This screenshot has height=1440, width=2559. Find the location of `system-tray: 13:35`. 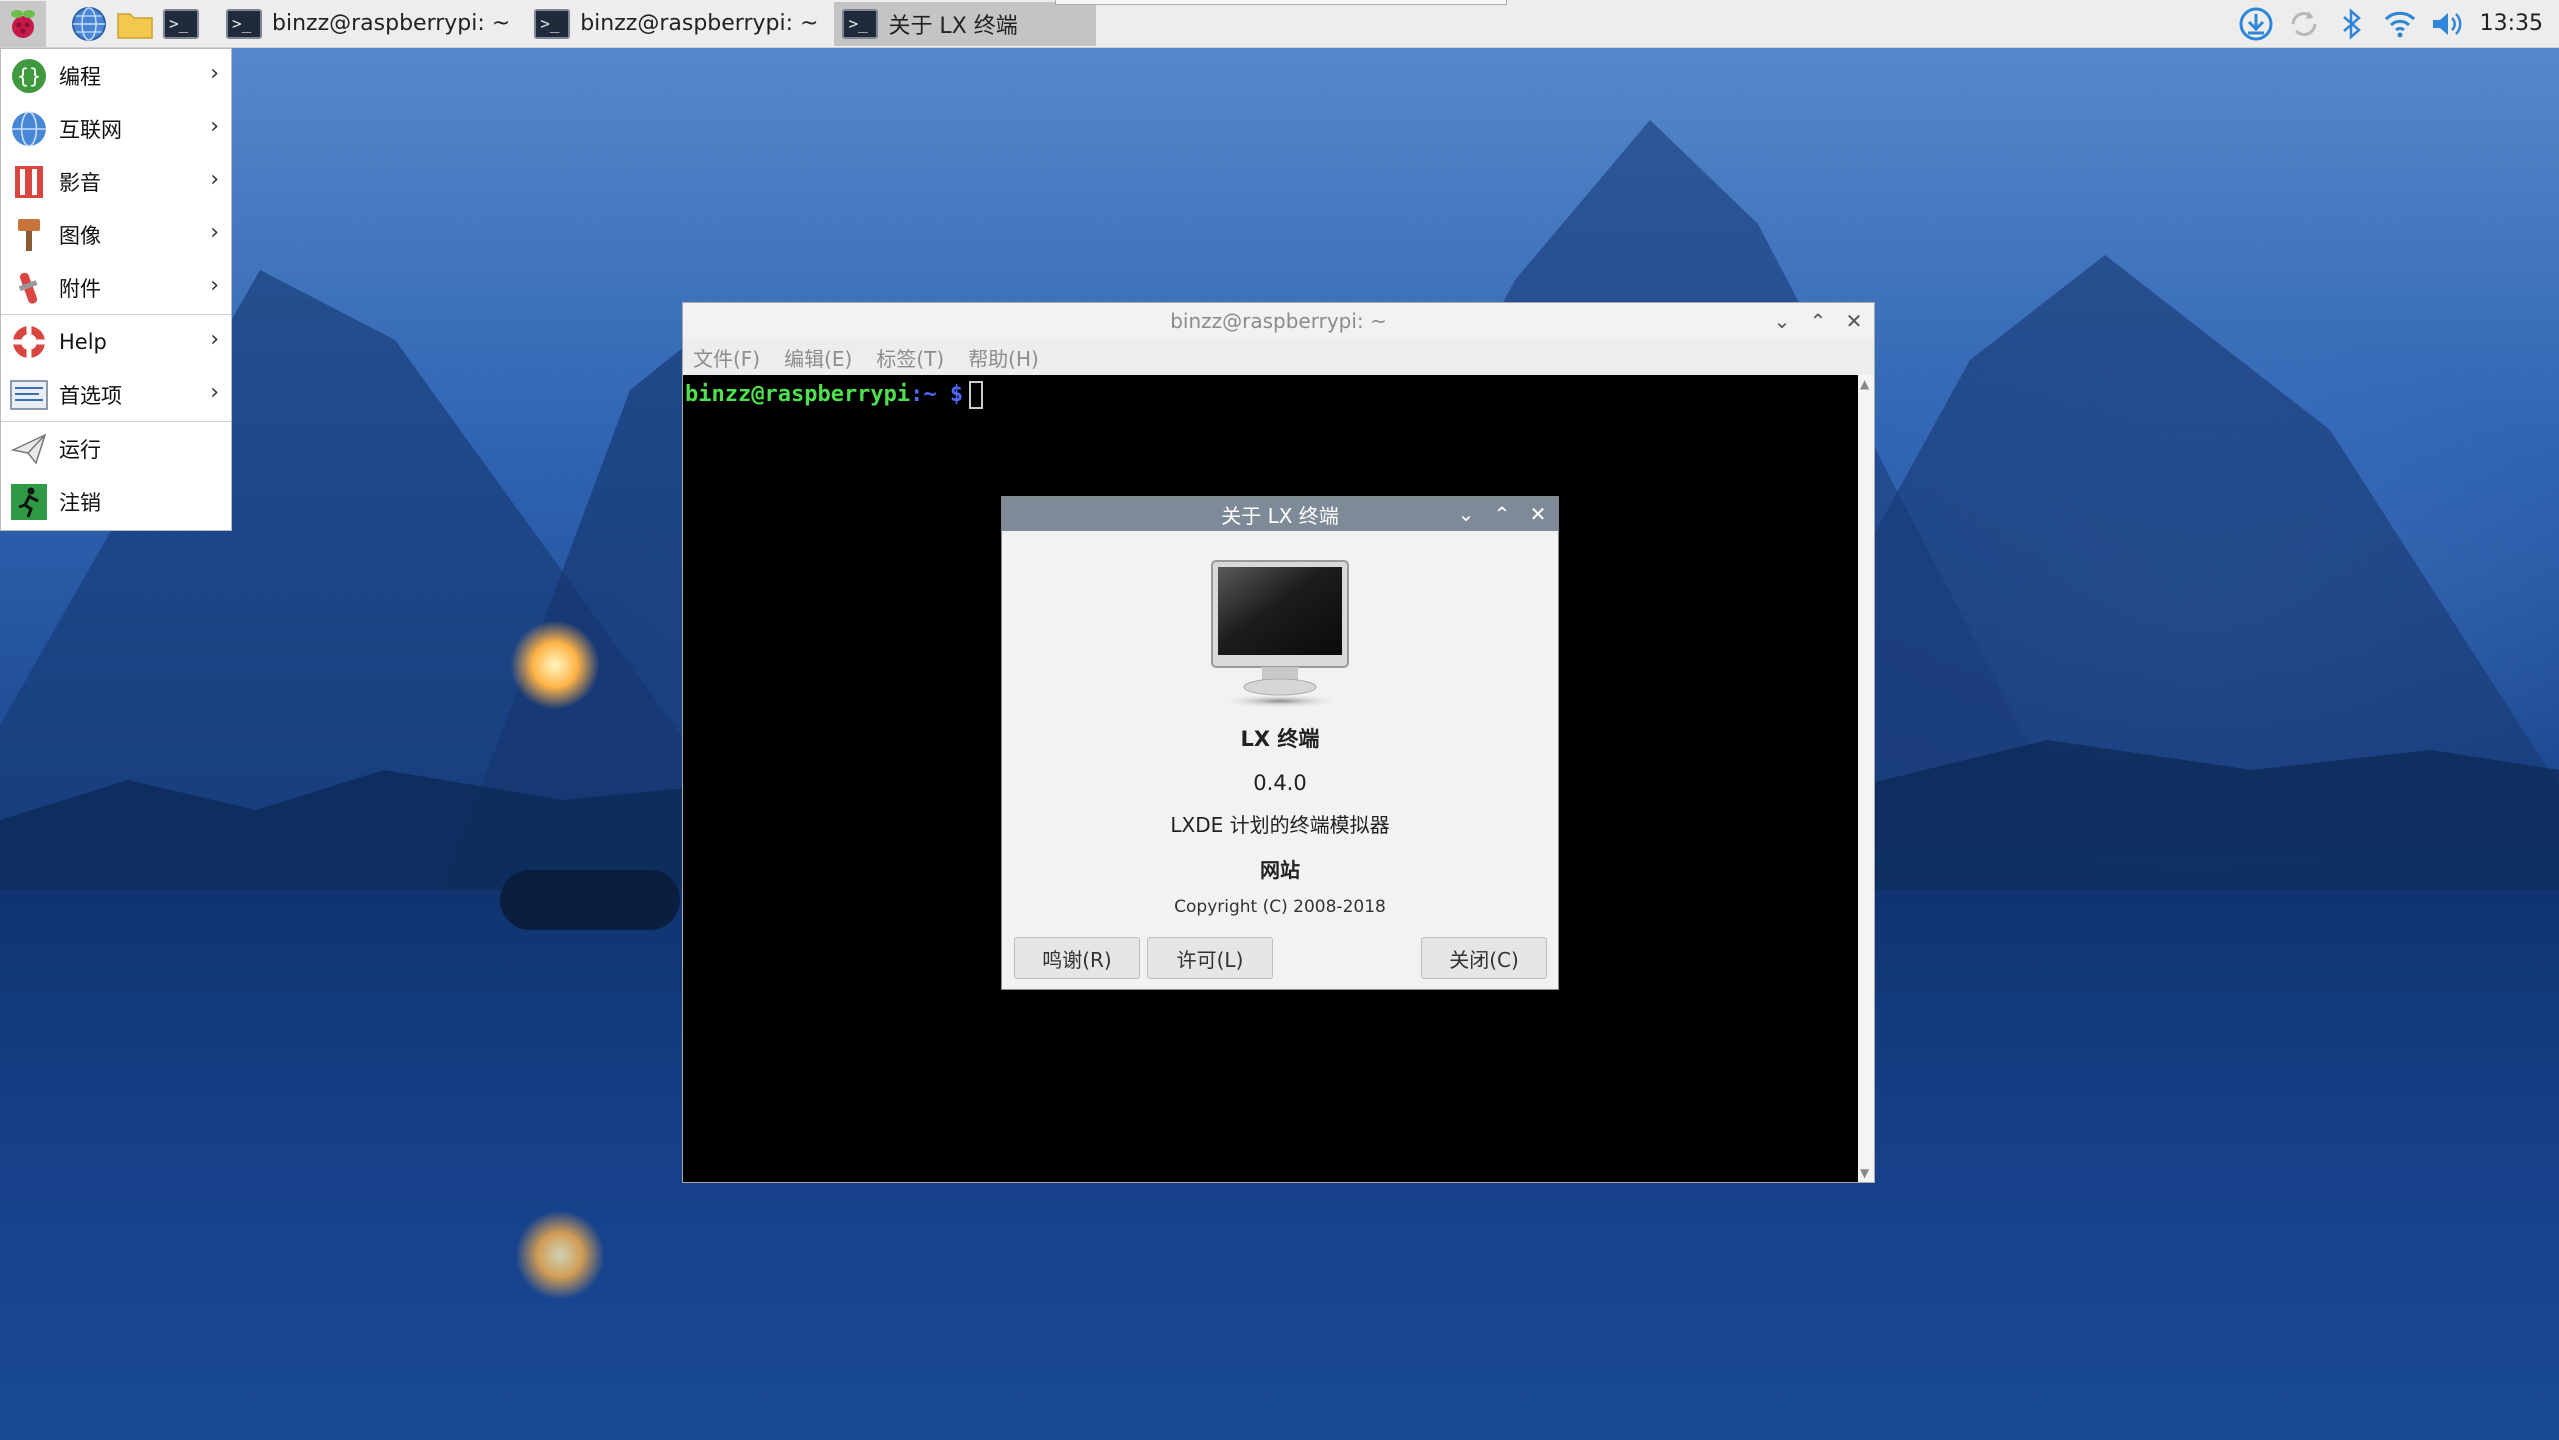

system-tray: 13:35 is located at coordinates (2395, 23).